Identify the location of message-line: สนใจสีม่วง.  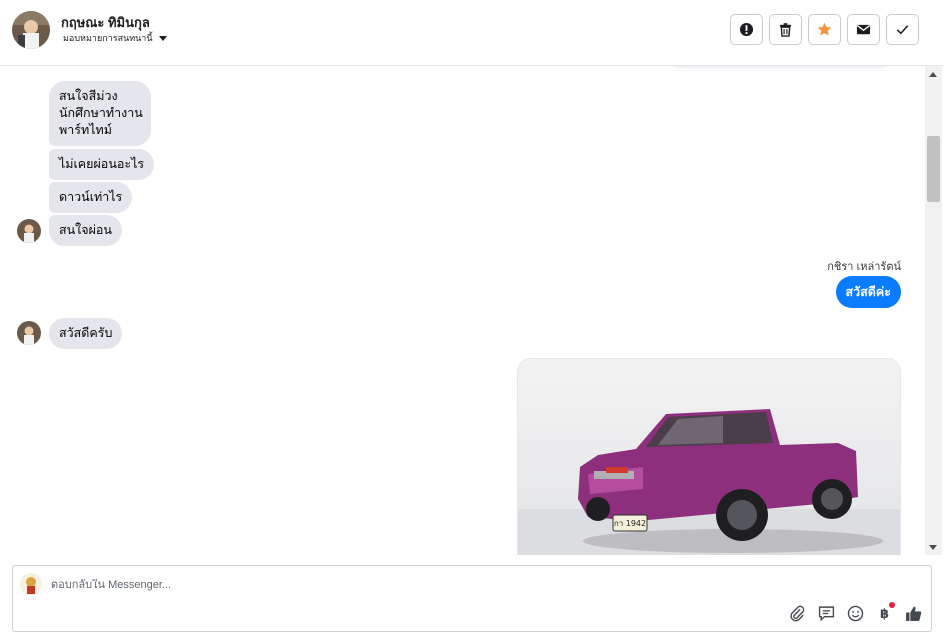
(88, 96).